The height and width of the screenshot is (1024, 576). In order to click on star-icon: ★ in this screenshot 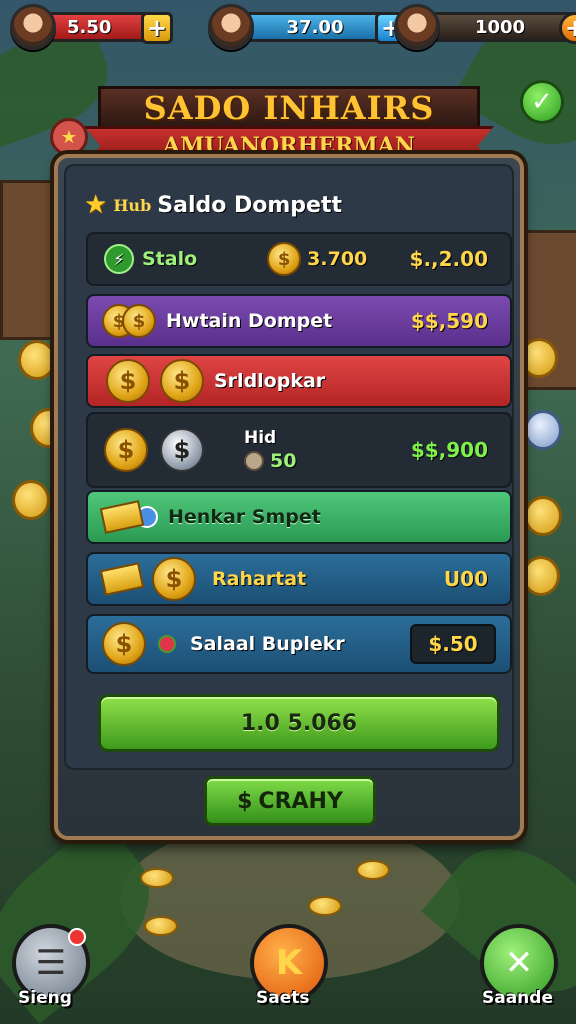, I will do `click(96, 205)`.